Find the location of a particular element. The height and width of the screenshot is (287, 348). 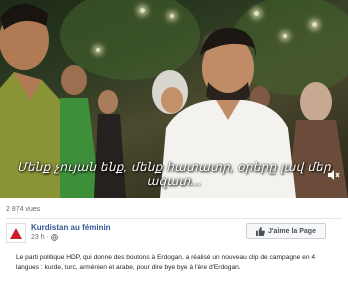

view-count: 2 874 vues is located at coordinates (23, 209).